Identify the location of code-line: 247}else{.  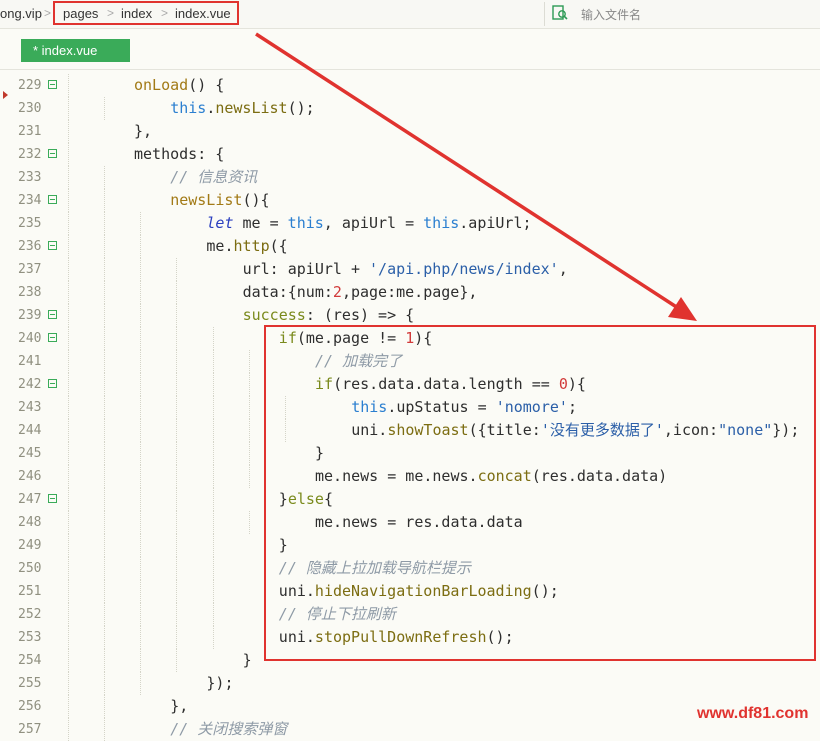
(410, 499).